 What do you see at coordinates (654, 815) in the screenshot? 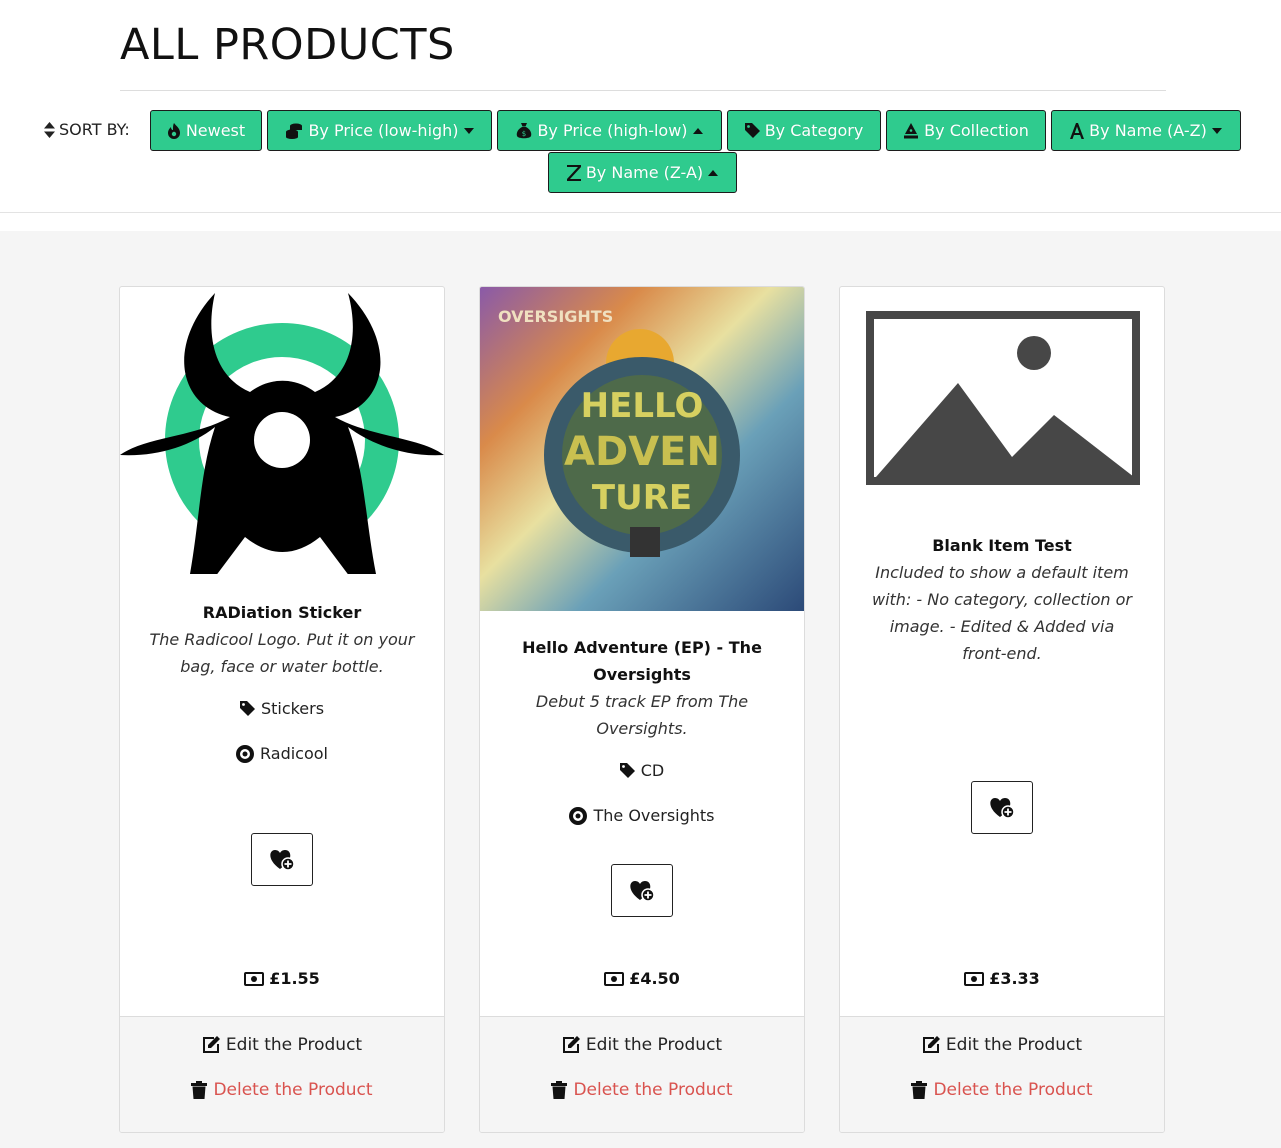
I see `product-collection-label: The Oversights` at bounding box center [654, 815].